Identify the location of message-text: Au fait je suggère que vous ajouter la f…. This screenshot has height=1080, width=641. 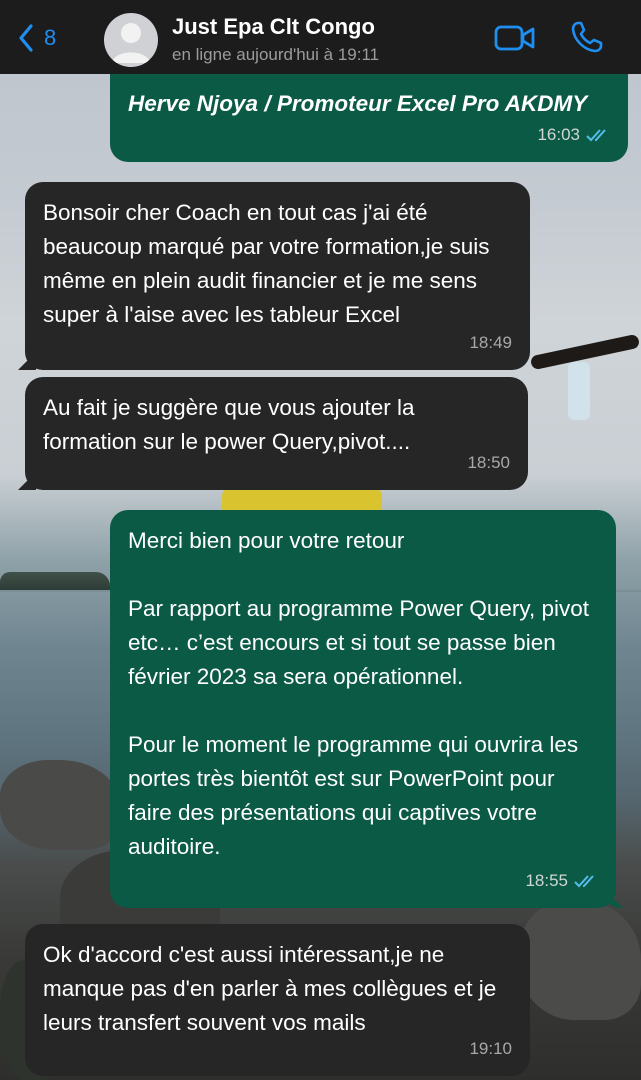
(232, 424).